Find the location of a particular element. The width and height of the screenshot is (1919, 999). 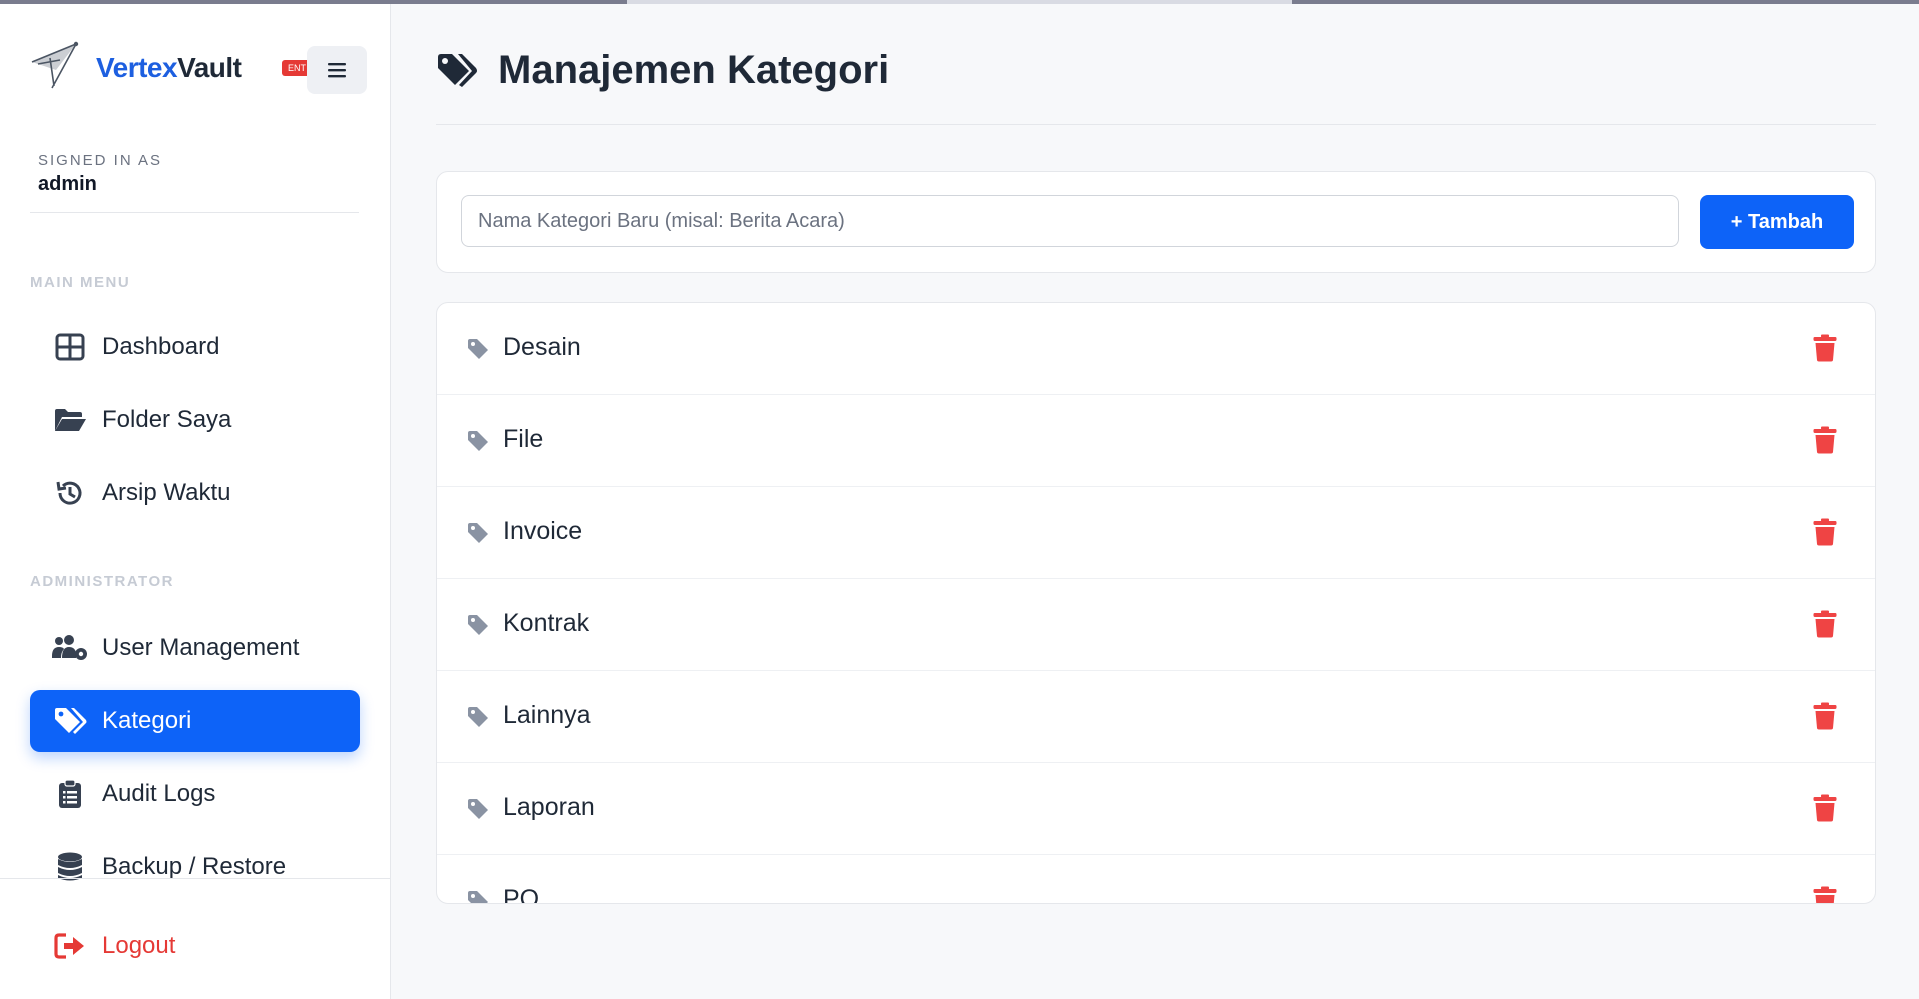

brand: VertexVault ENT is located at coordinates (200, 67).